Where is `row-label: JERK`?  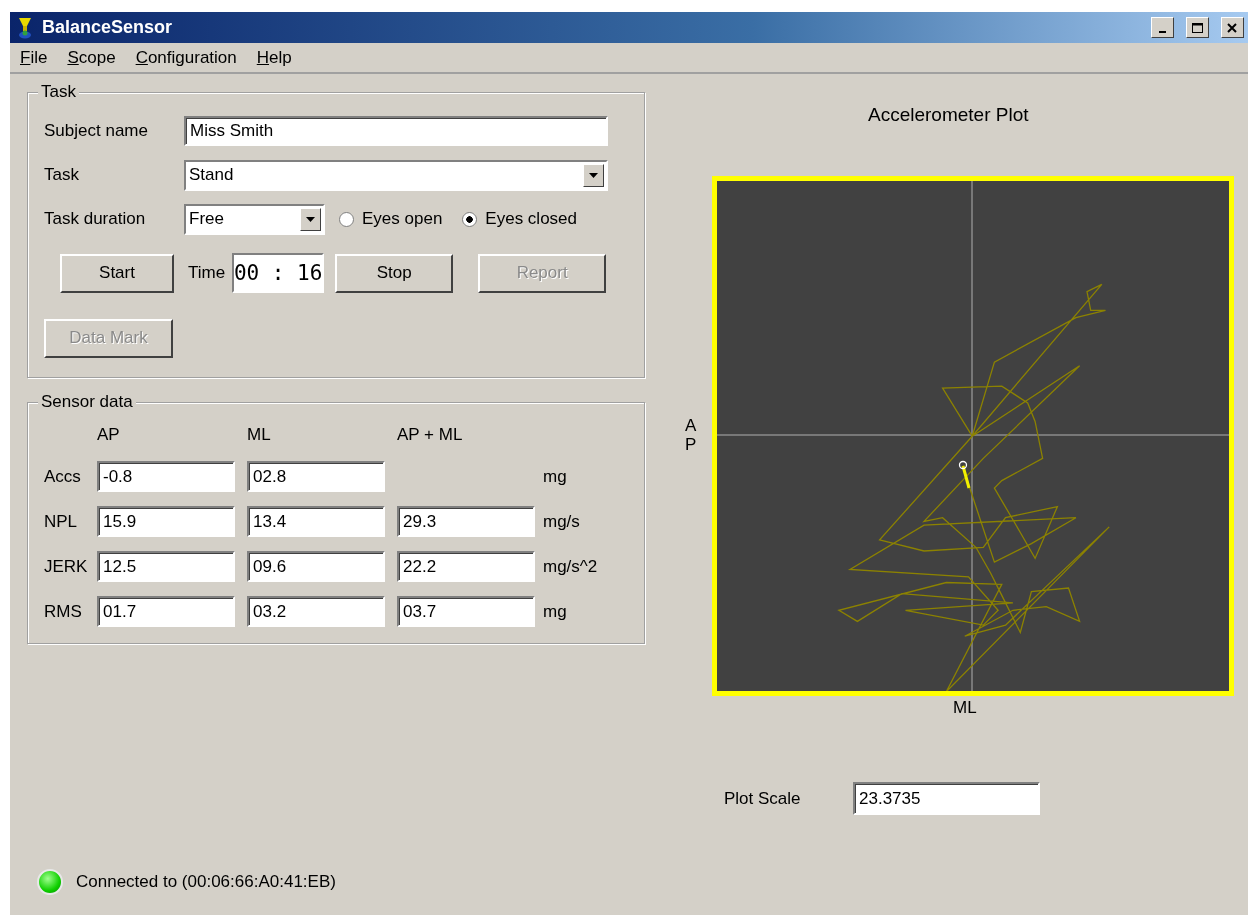 row-label: JERK is located at coordinates (66, 566).